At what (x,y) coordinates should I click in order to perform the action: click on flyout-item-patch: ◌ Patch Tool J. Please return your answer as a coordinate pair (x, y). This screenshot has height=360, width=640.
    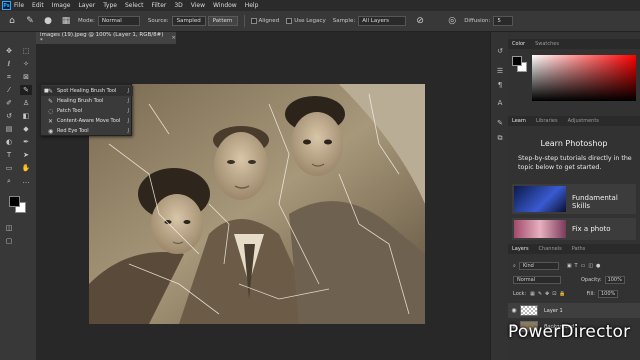
    Looking at the image, I should click on (87, 111).